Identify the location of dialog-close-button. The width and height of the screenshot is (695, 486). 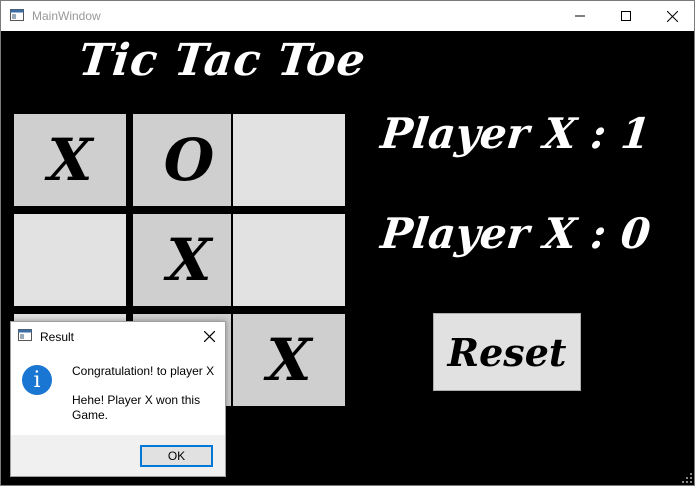
(209, 336).